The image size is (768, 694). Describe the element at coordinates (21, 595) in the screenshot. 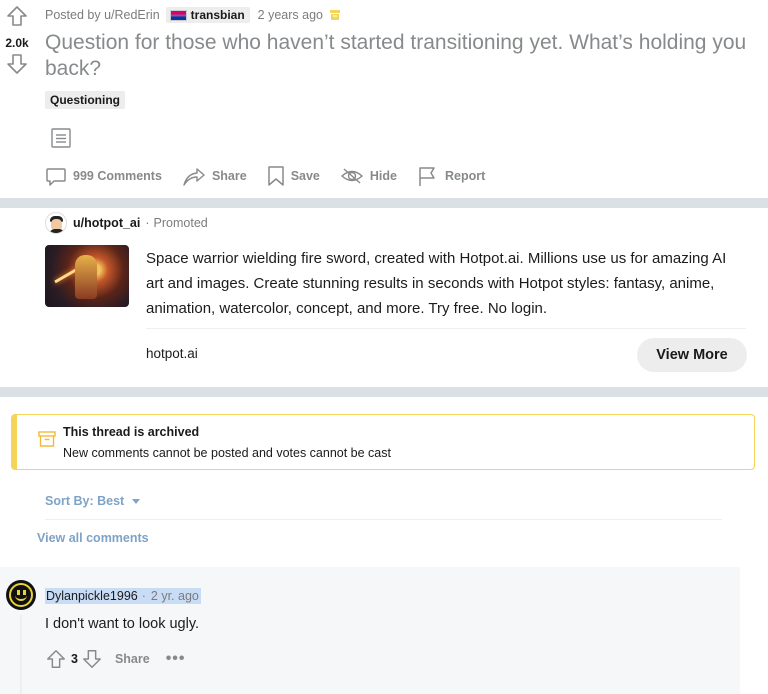

I see `commenter-avatar` at that location.